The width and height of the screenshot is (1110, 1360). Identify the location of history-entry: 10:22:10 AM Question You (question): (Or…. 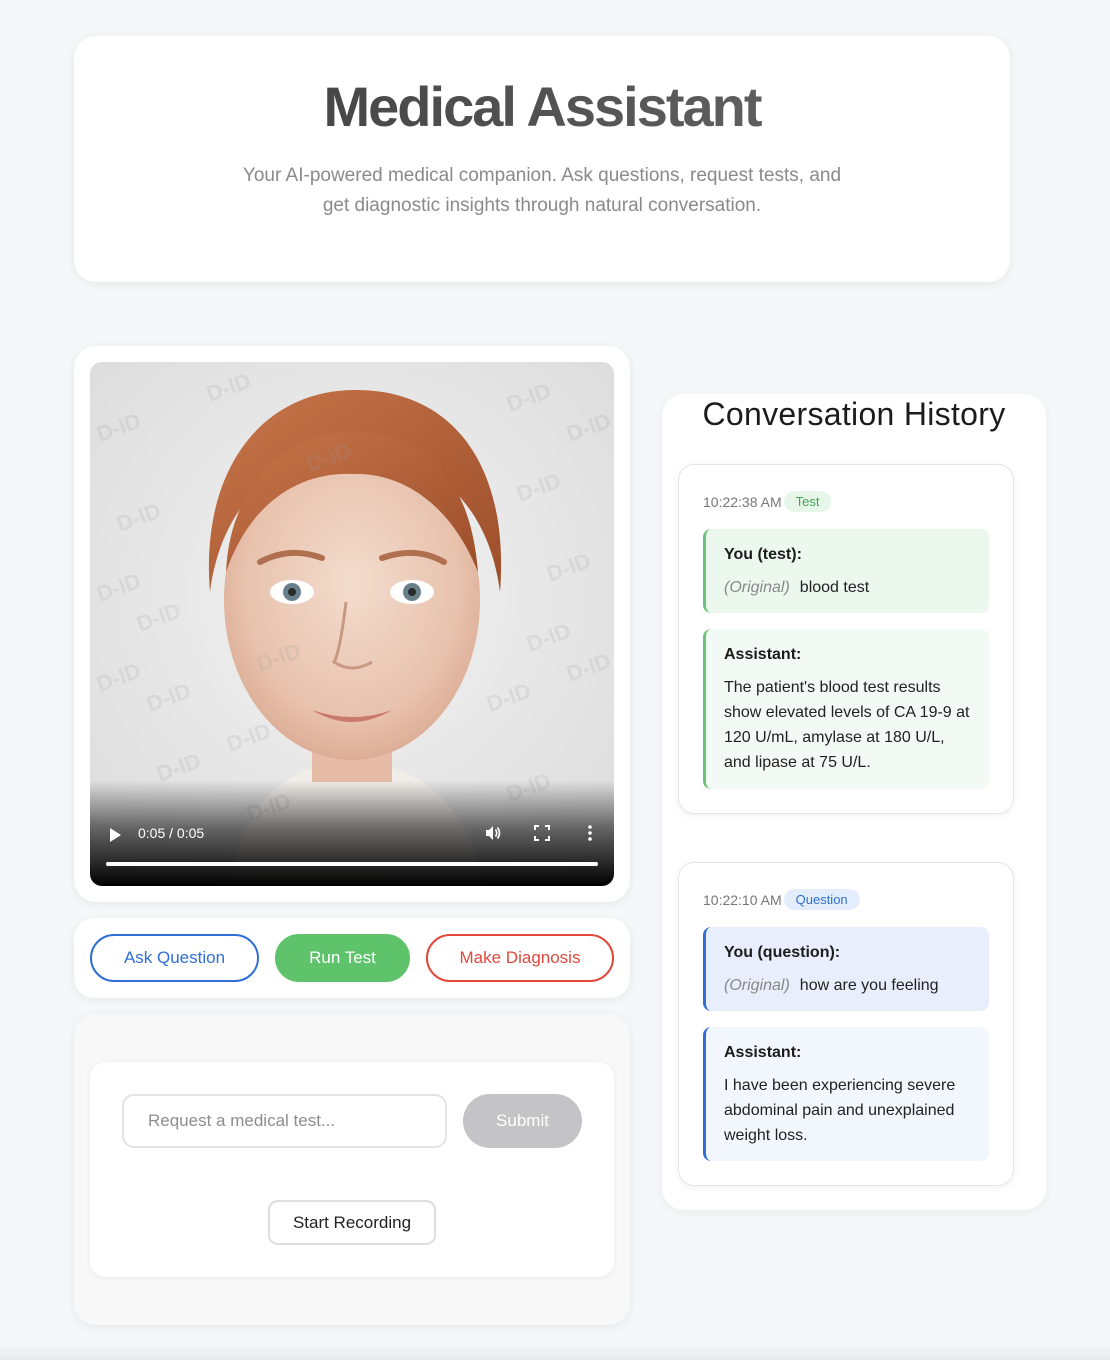
(846, 1024).